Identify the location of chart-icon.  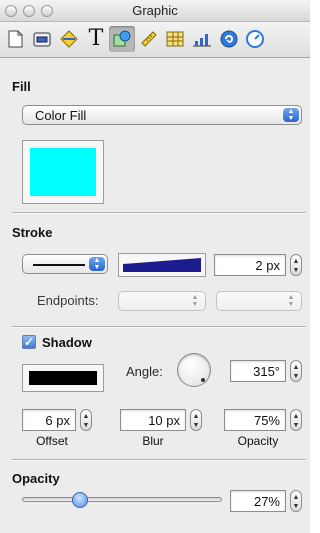
(202, 40).